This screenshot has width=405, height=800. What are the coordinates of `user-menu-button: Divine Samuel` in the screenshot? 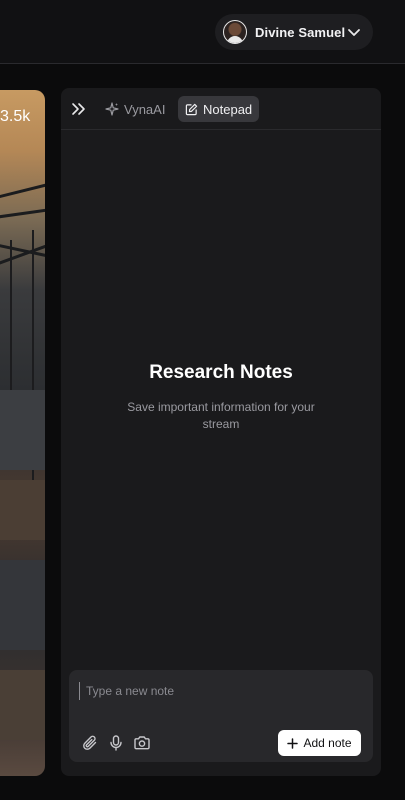 It's located at (294, 32).